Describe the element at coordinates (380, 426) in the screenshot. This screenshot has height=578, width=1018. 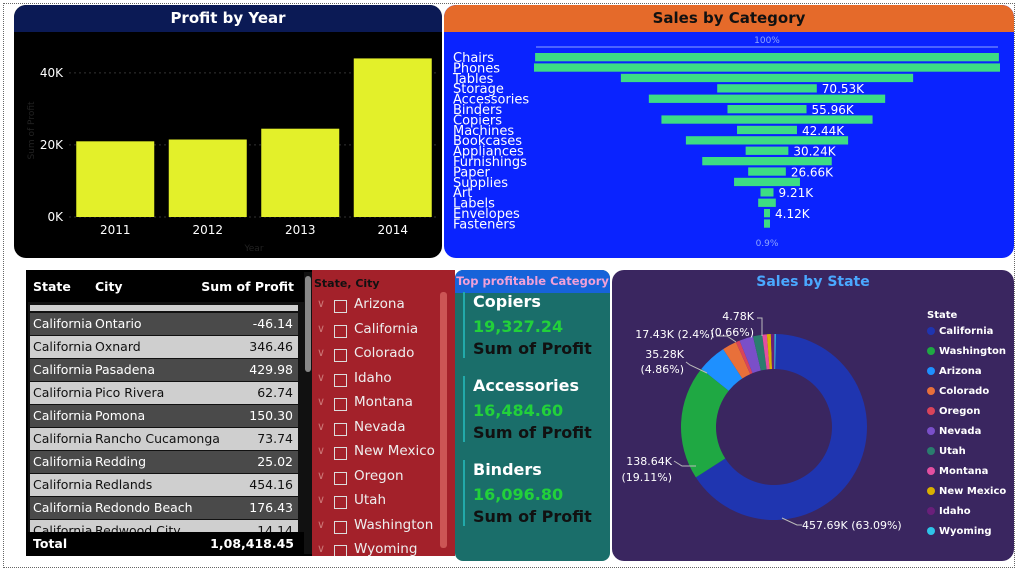
I see `slicer-item-label: Nevada` at that location.